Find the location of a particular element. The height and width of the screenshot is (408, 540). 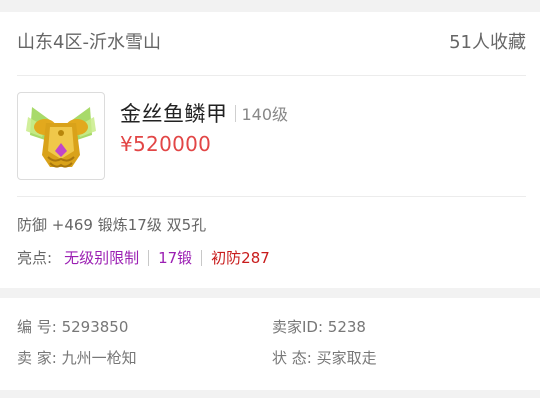

golden-armor-icon is located at coordinates (61, 137).